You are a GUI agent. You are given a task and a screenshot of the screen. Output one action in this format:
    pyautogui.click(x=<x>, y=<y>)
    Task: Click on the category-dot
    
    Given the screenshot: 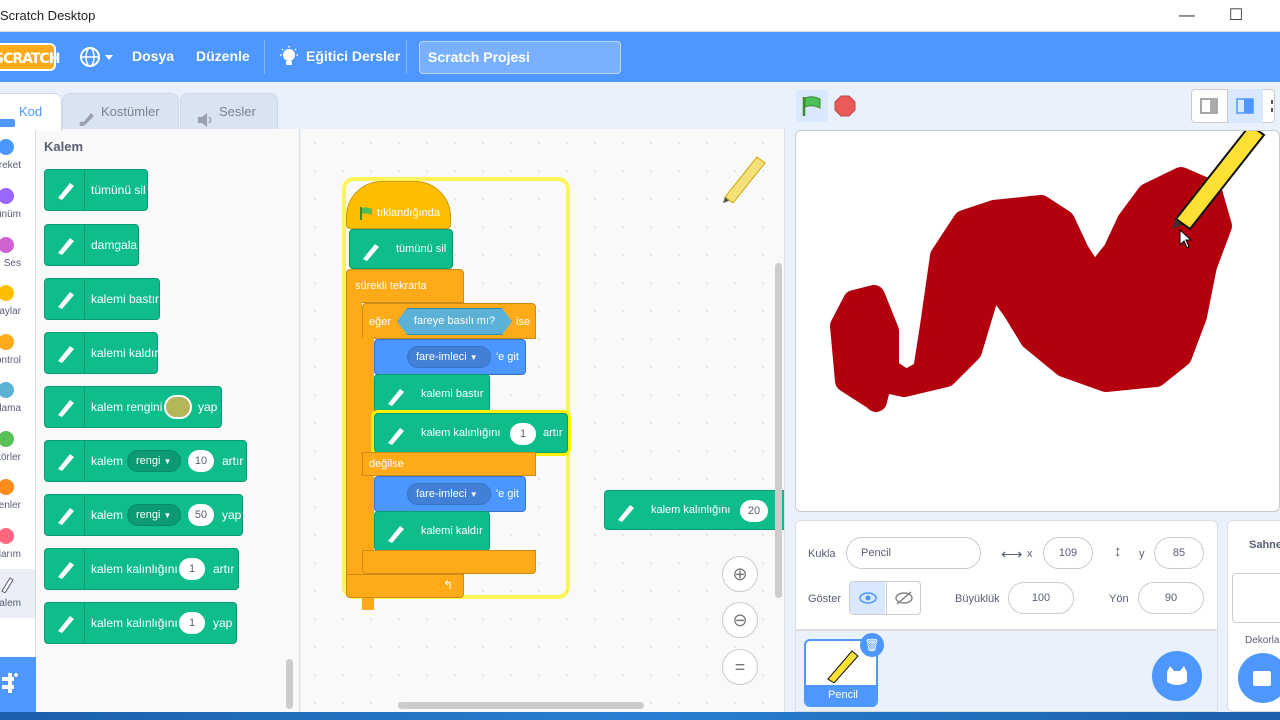 What is the action you would take?
    pyautogui.click(x=7, y=245)
    